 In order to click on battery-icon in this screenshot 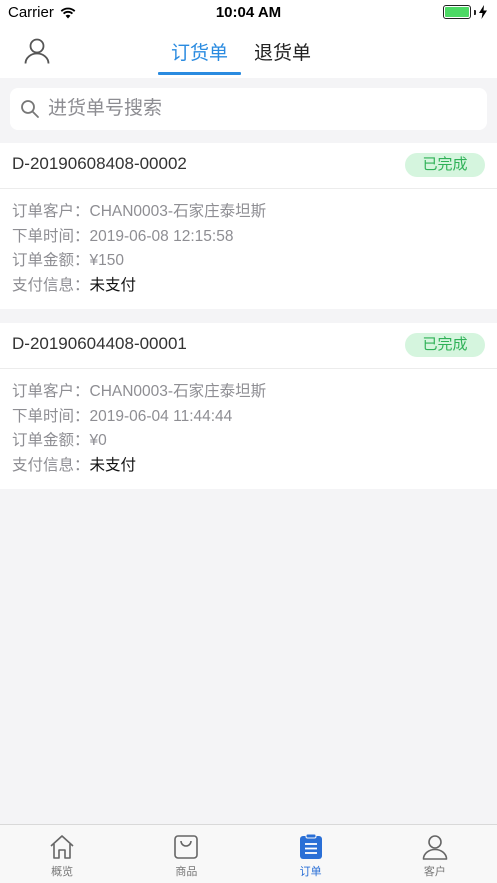, I will do `click(457, 12)`.